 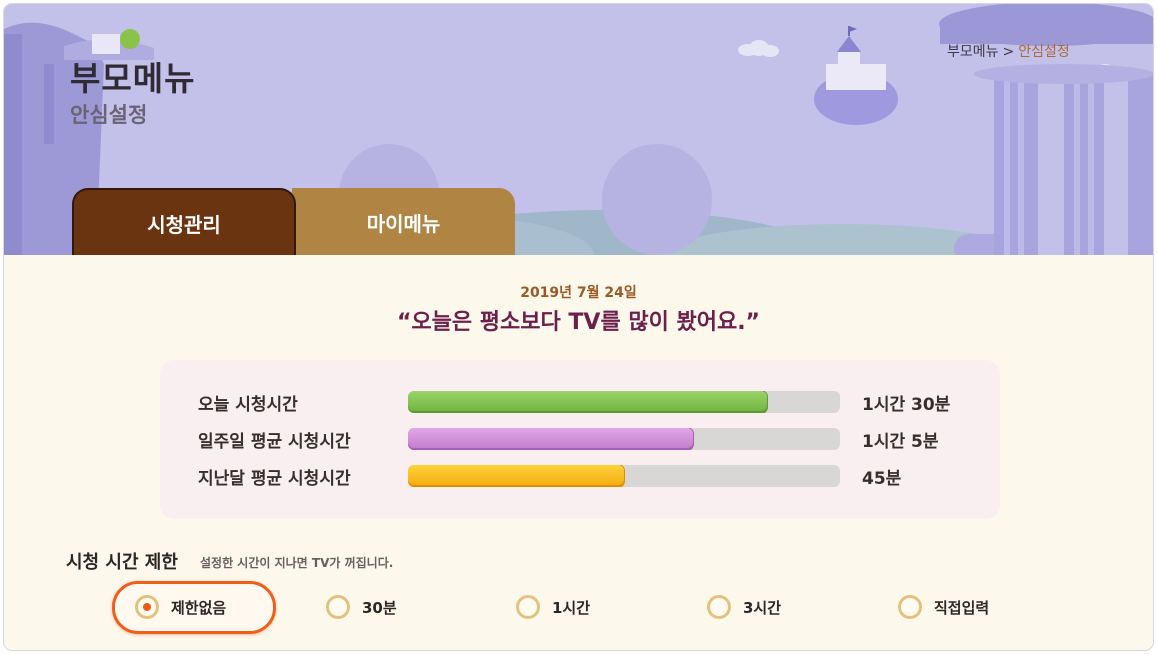 I want to click on radio-label: 1시간, so click(x=571, y=607).